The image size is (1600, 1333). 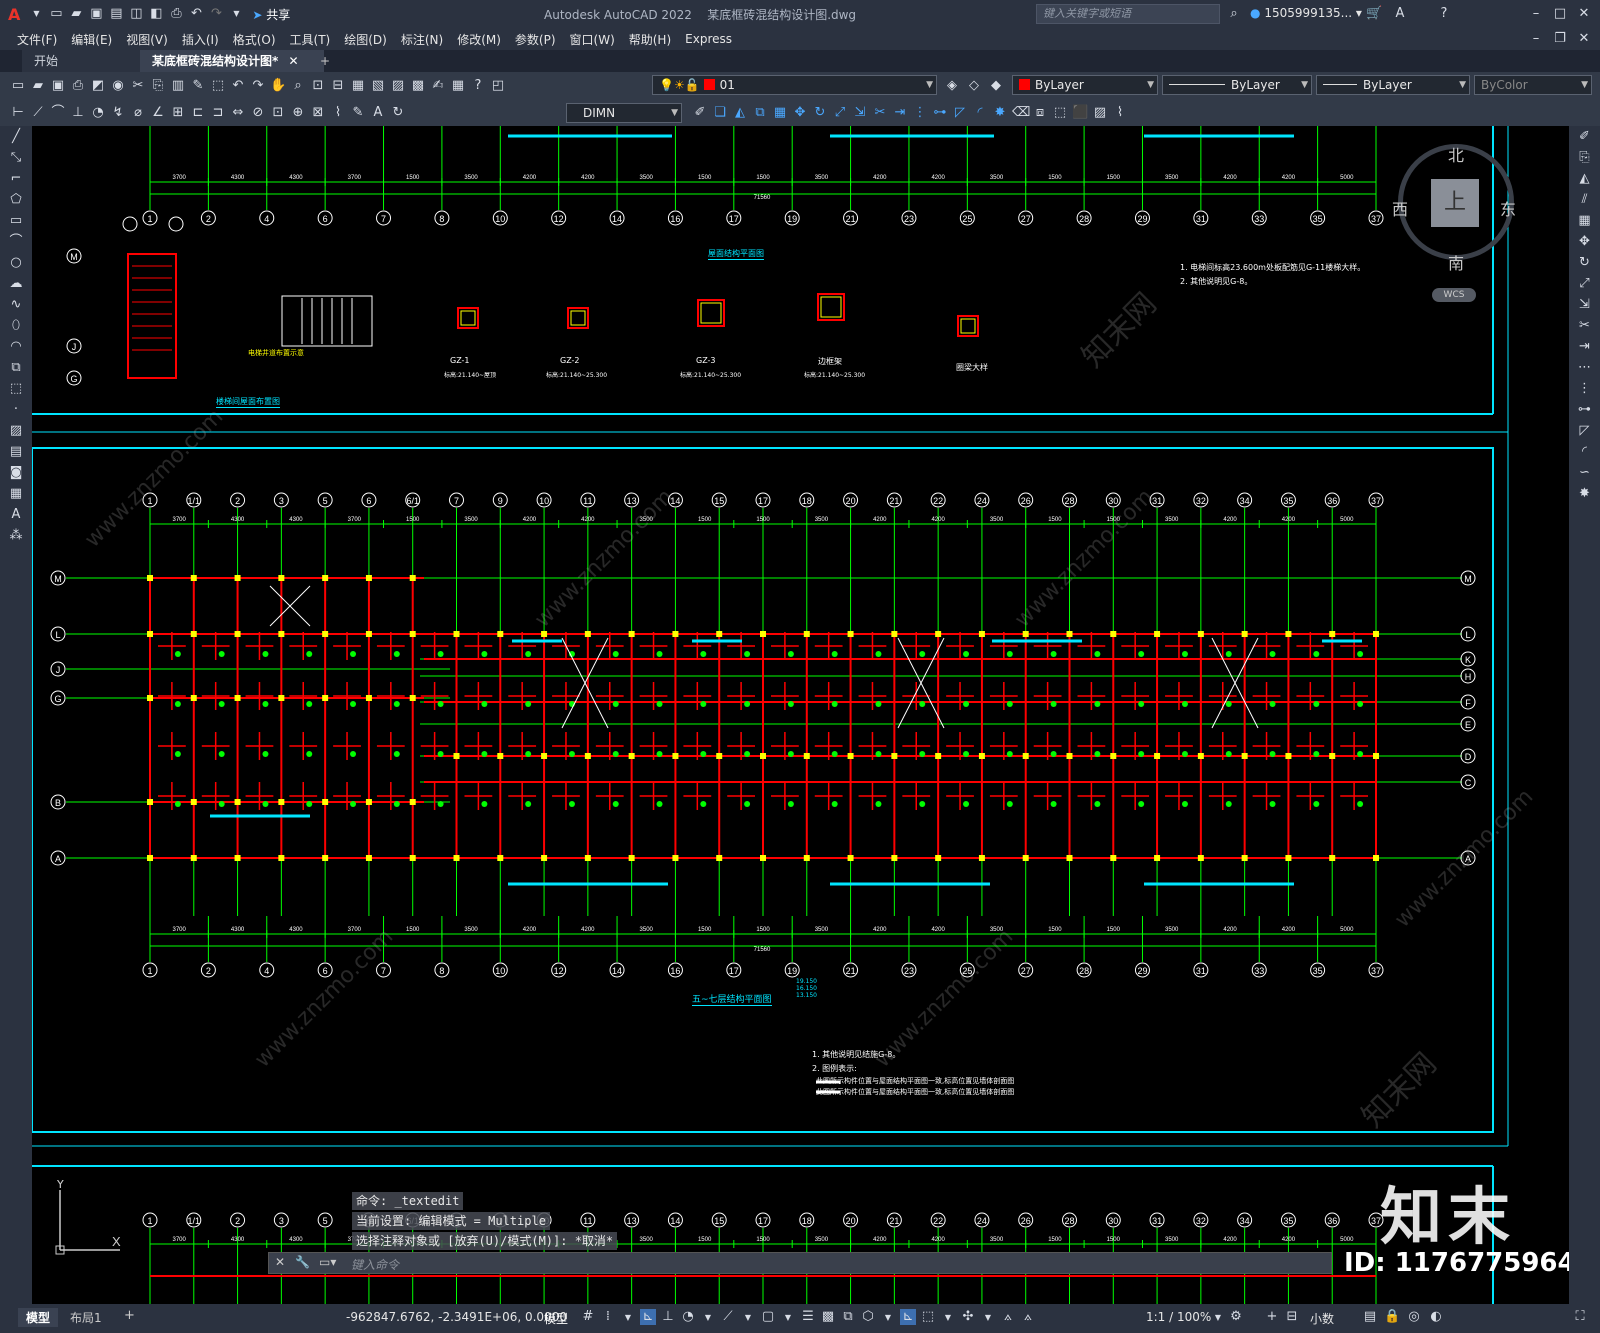 I want to click on tab-close-icon: ✕, so click(x=293, y=61).